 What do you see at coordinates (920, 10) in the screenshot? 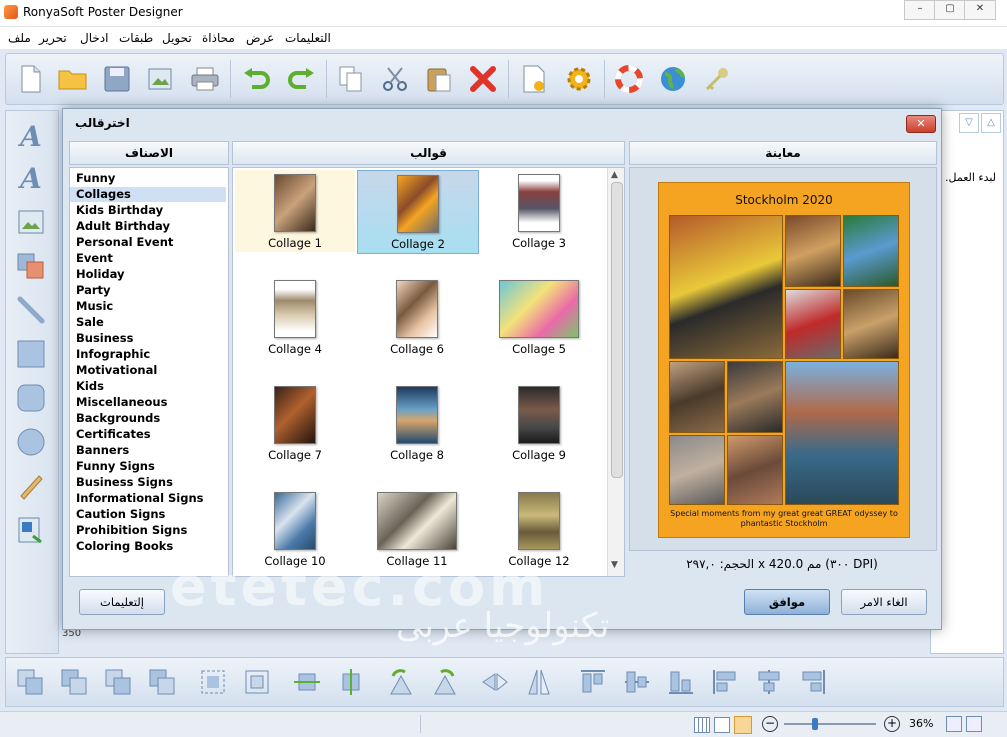
I see `minimize-button: –` at bounding box center [920, 10].